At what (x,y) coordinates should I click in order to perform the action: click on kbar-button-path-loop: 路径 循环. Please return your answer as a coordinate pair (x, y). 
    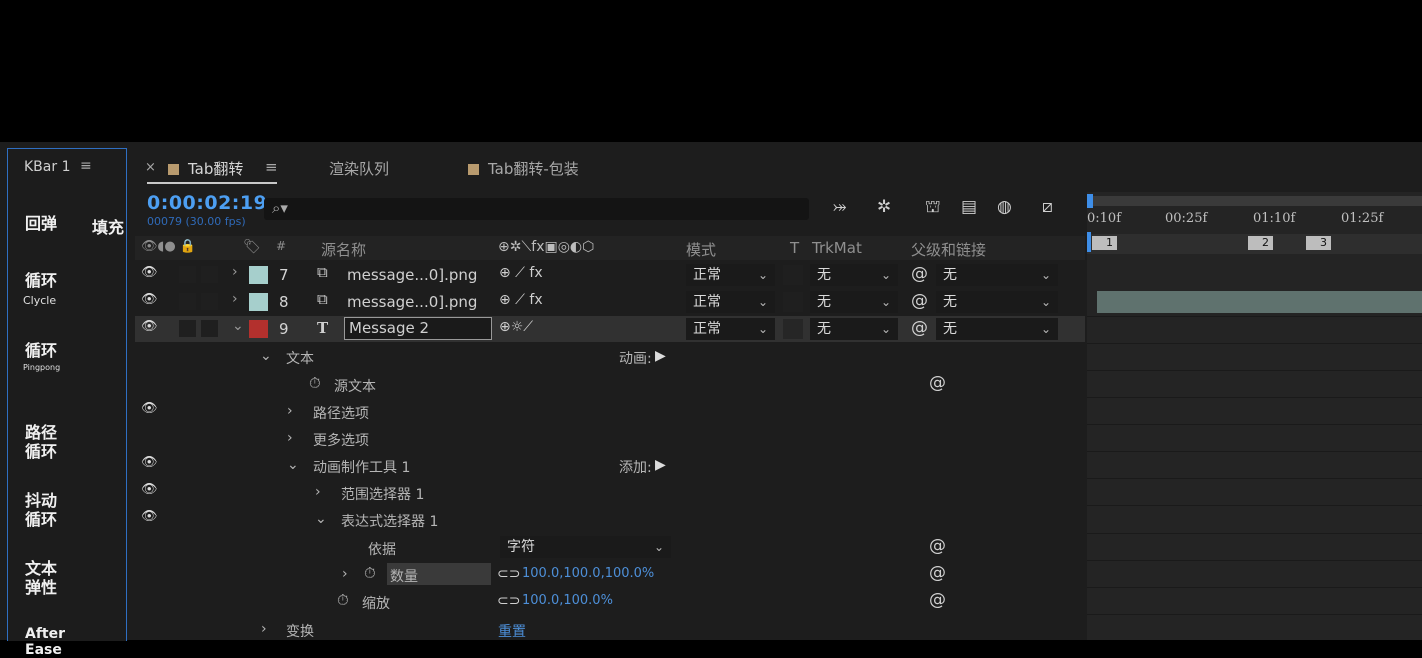
    Looking at the image, I should click on (67, 432).